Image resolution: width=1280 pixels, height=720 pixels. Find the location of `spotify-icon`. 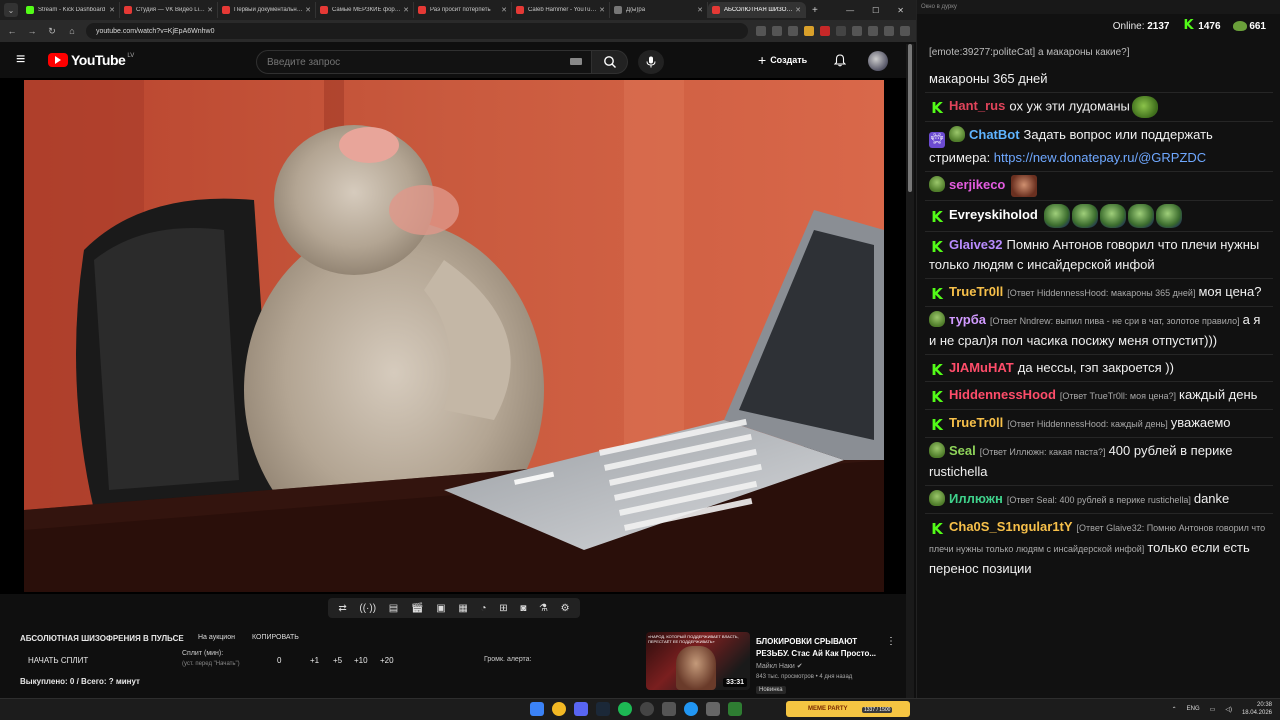

spotify-icon is located at coordinates (625, 709).